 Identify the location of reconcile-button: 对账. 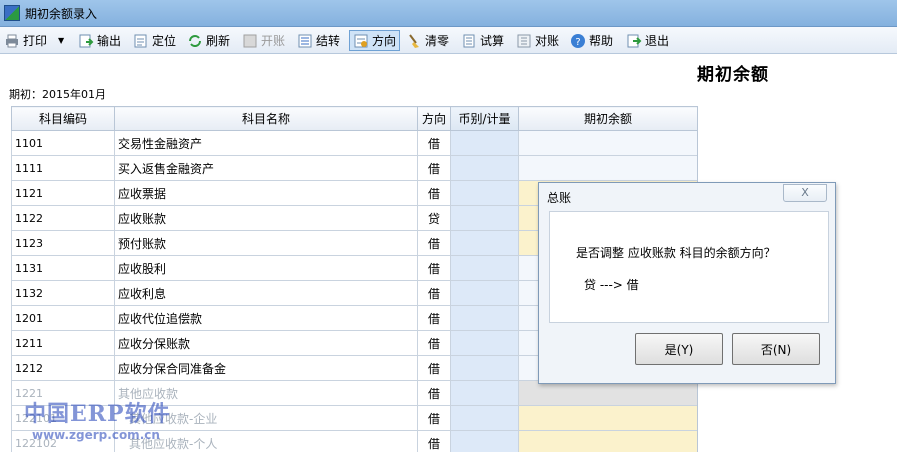
(537, 40).